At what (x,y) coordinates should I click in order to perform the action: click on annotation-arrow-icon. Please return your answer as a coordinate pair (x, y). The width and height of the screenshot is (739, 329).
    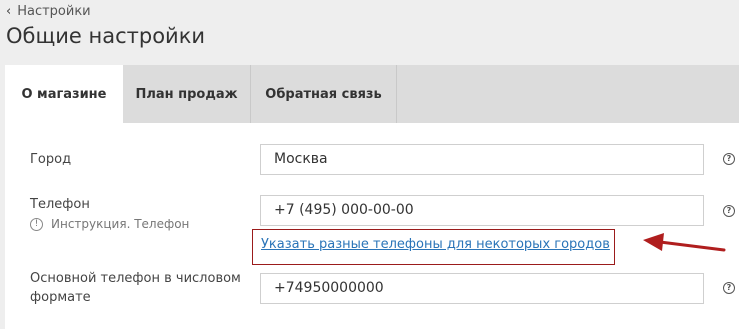
    Looking at the image, I should click on (684, 242).